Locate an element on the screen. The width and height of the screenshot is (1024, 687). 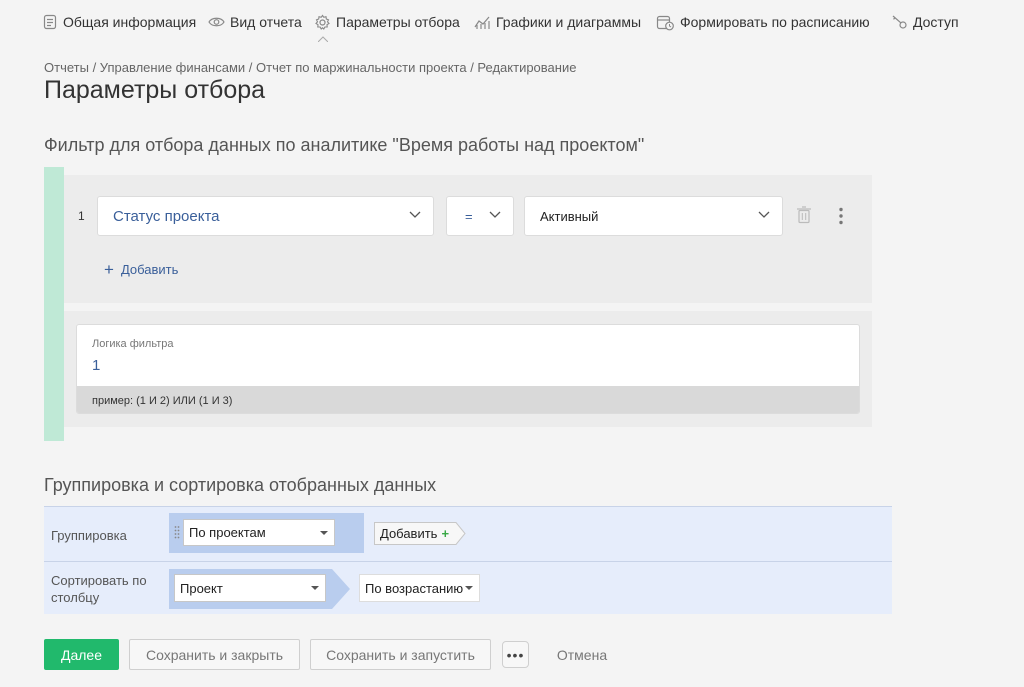
grouping-row-divider is located at coordinates (468, 561).